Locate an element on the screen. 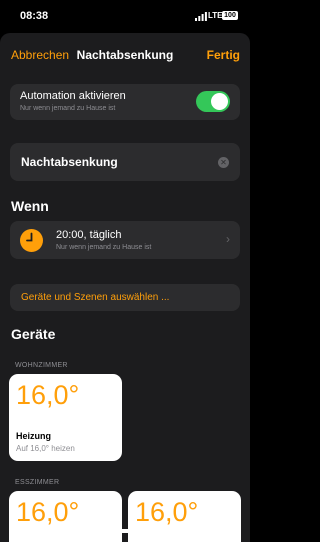 The image size is (320, 542). status-bar: 08:38 LTE 100 is located at coordinates (125, 16).